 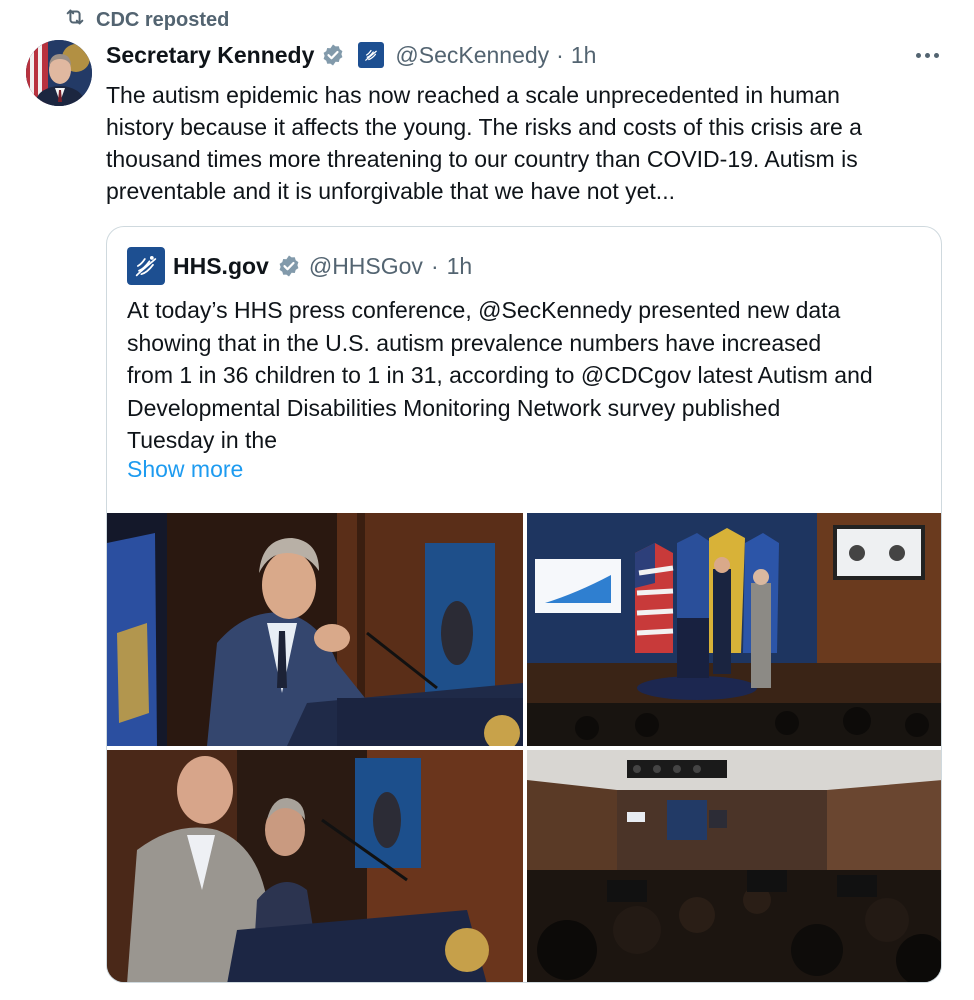 I want to click on quoted-author-name: HHS.gov, so click(x=221, y=266).